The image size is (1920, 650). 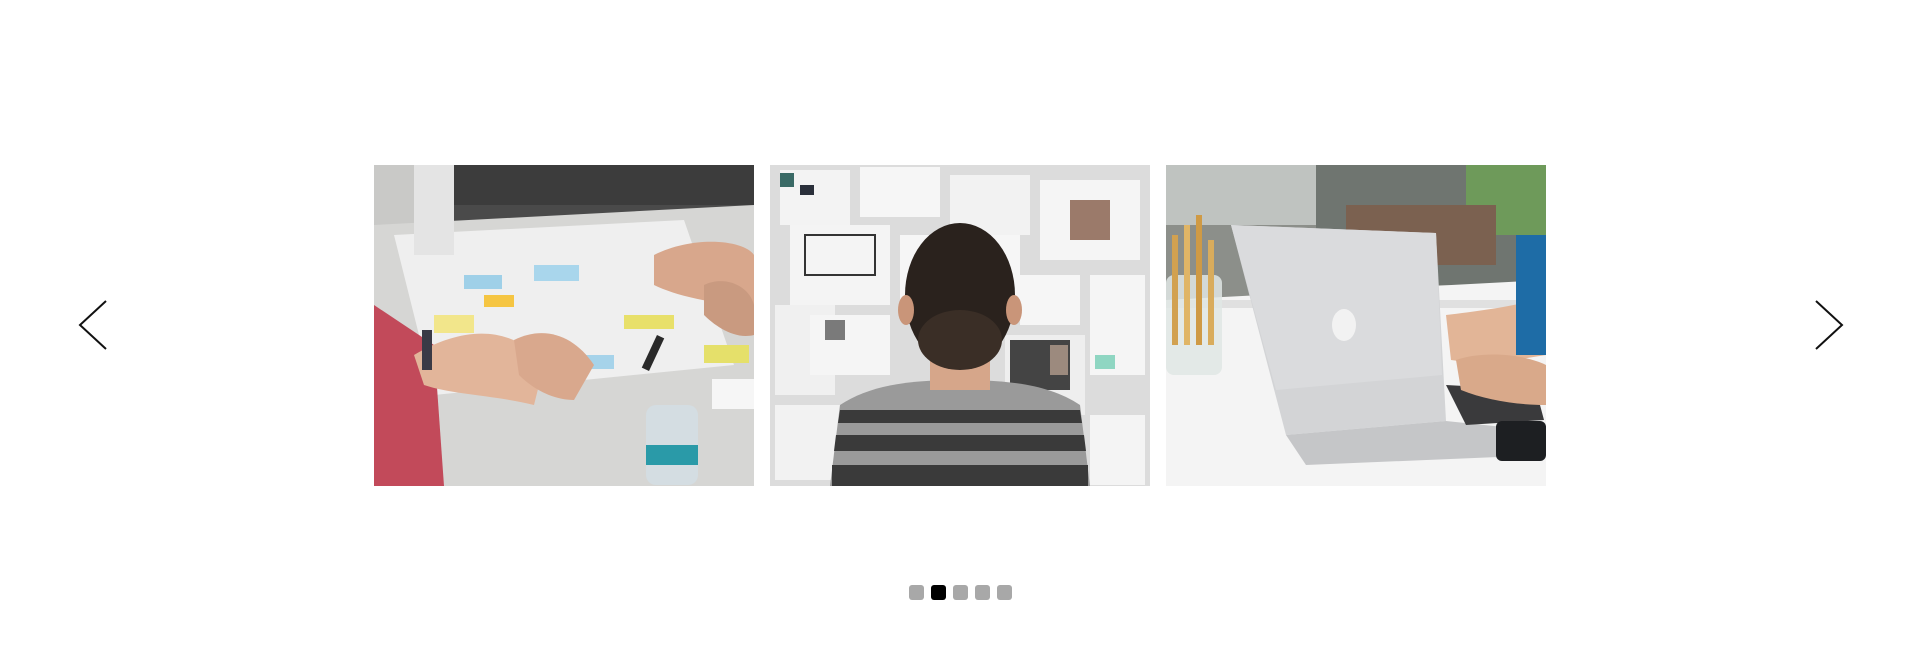 I want to click on carousel-prev-button, so click(x=93, y=325).